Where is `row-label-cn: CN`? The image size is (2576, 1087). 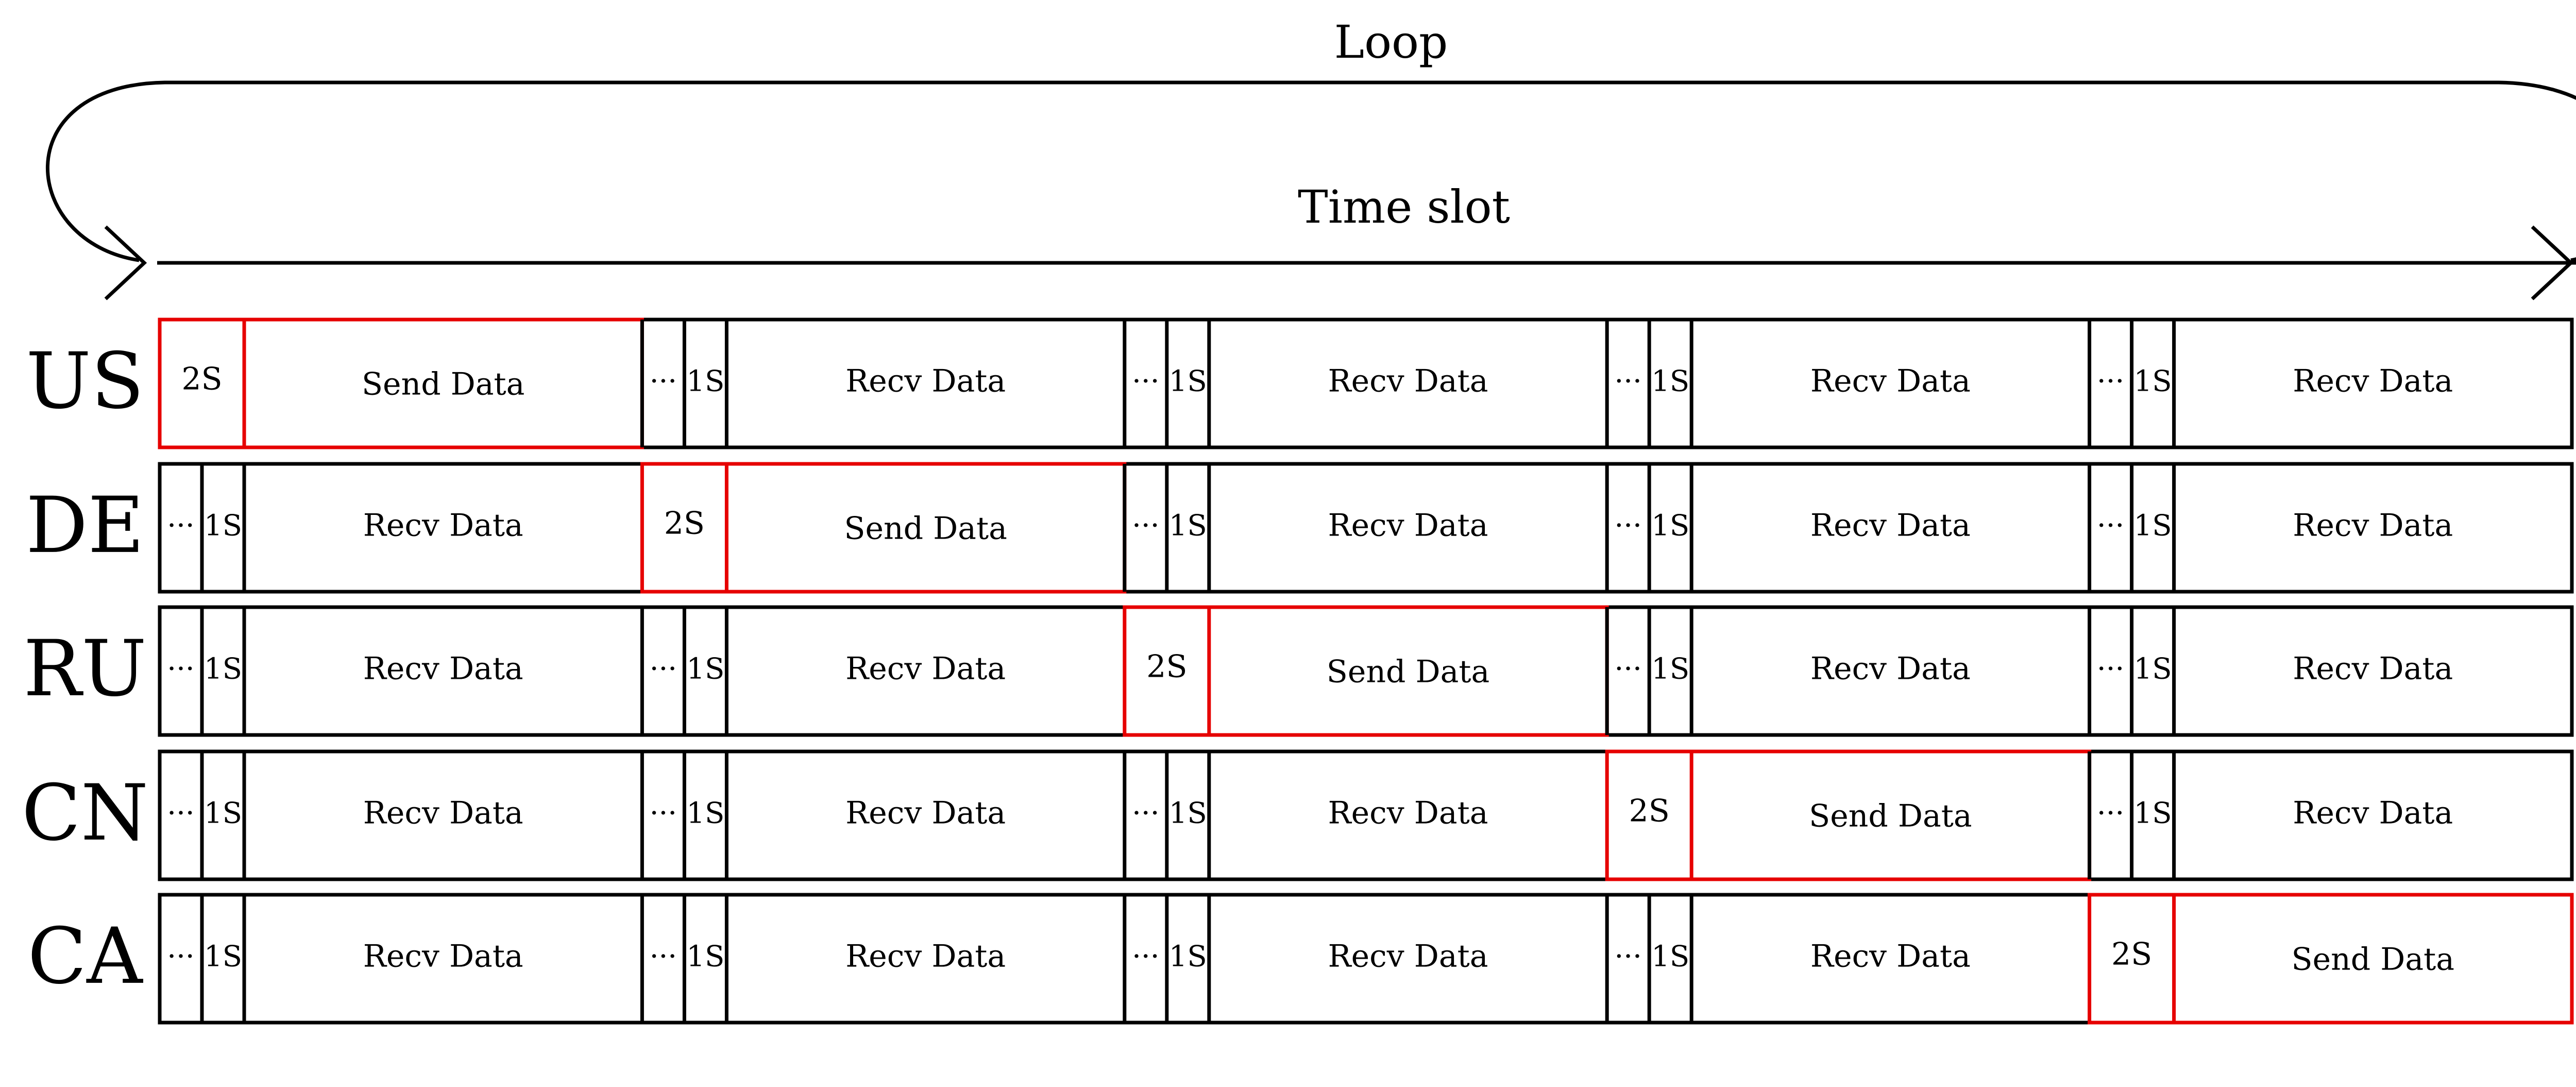
row-label-cn: CN is located at coordinates (85, 813).